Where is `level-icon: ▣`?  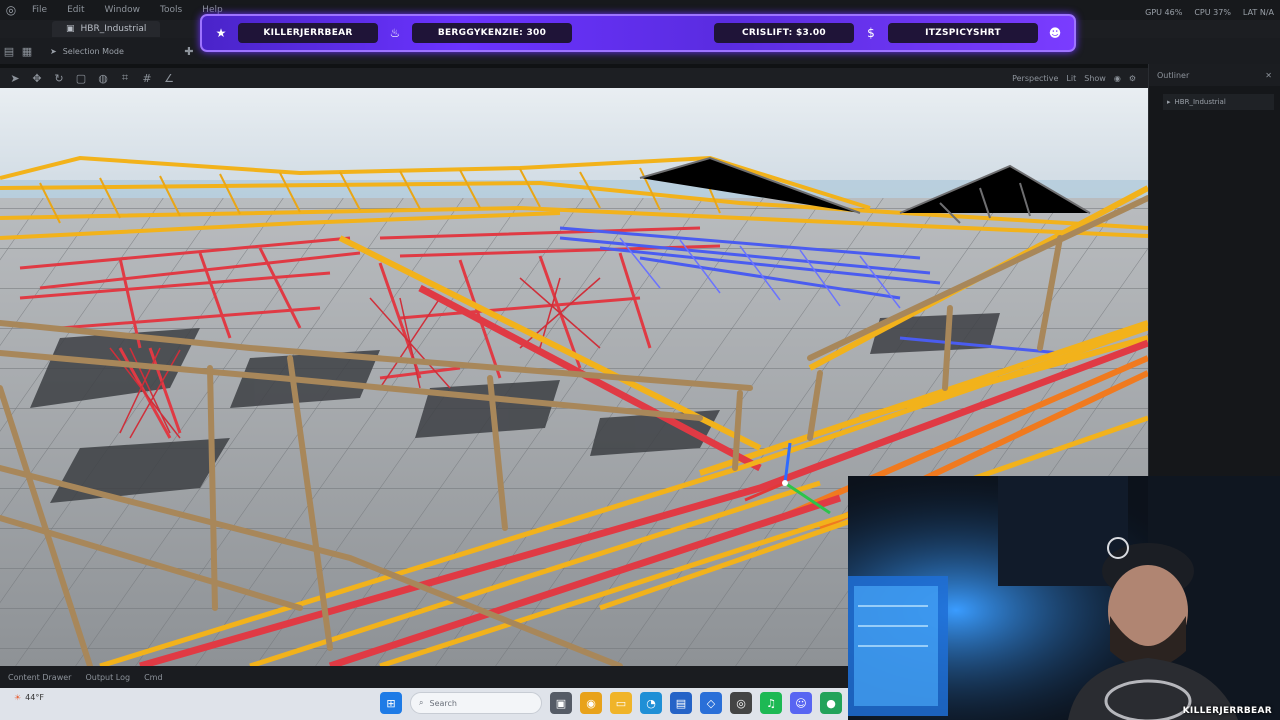 level-icon: ▣ is located at coordinates (70, 29).